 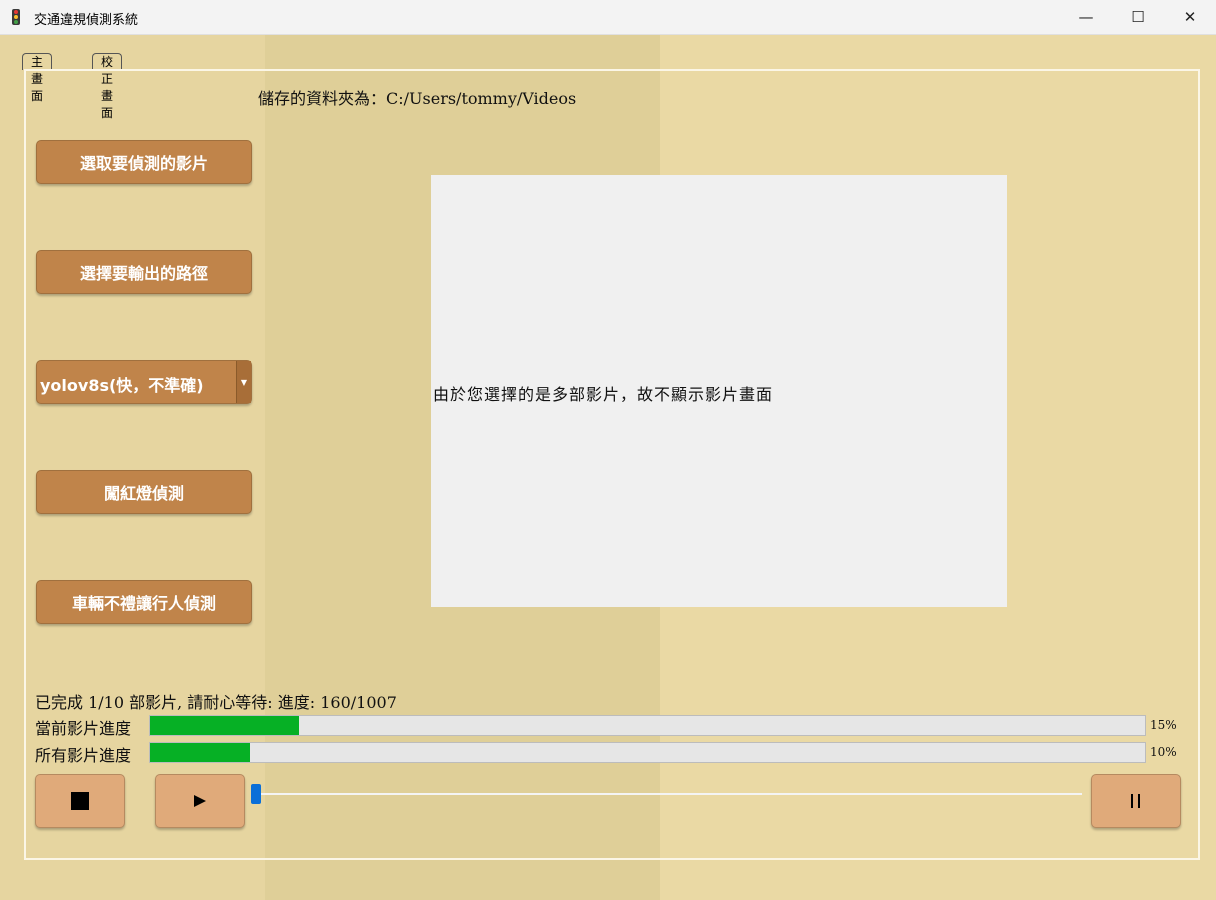 What do you see at coordinates (122, 385) in the screenshot?
I see `model-select-value: yolov8s(快，不準確)` at bounding box center [122, 385].